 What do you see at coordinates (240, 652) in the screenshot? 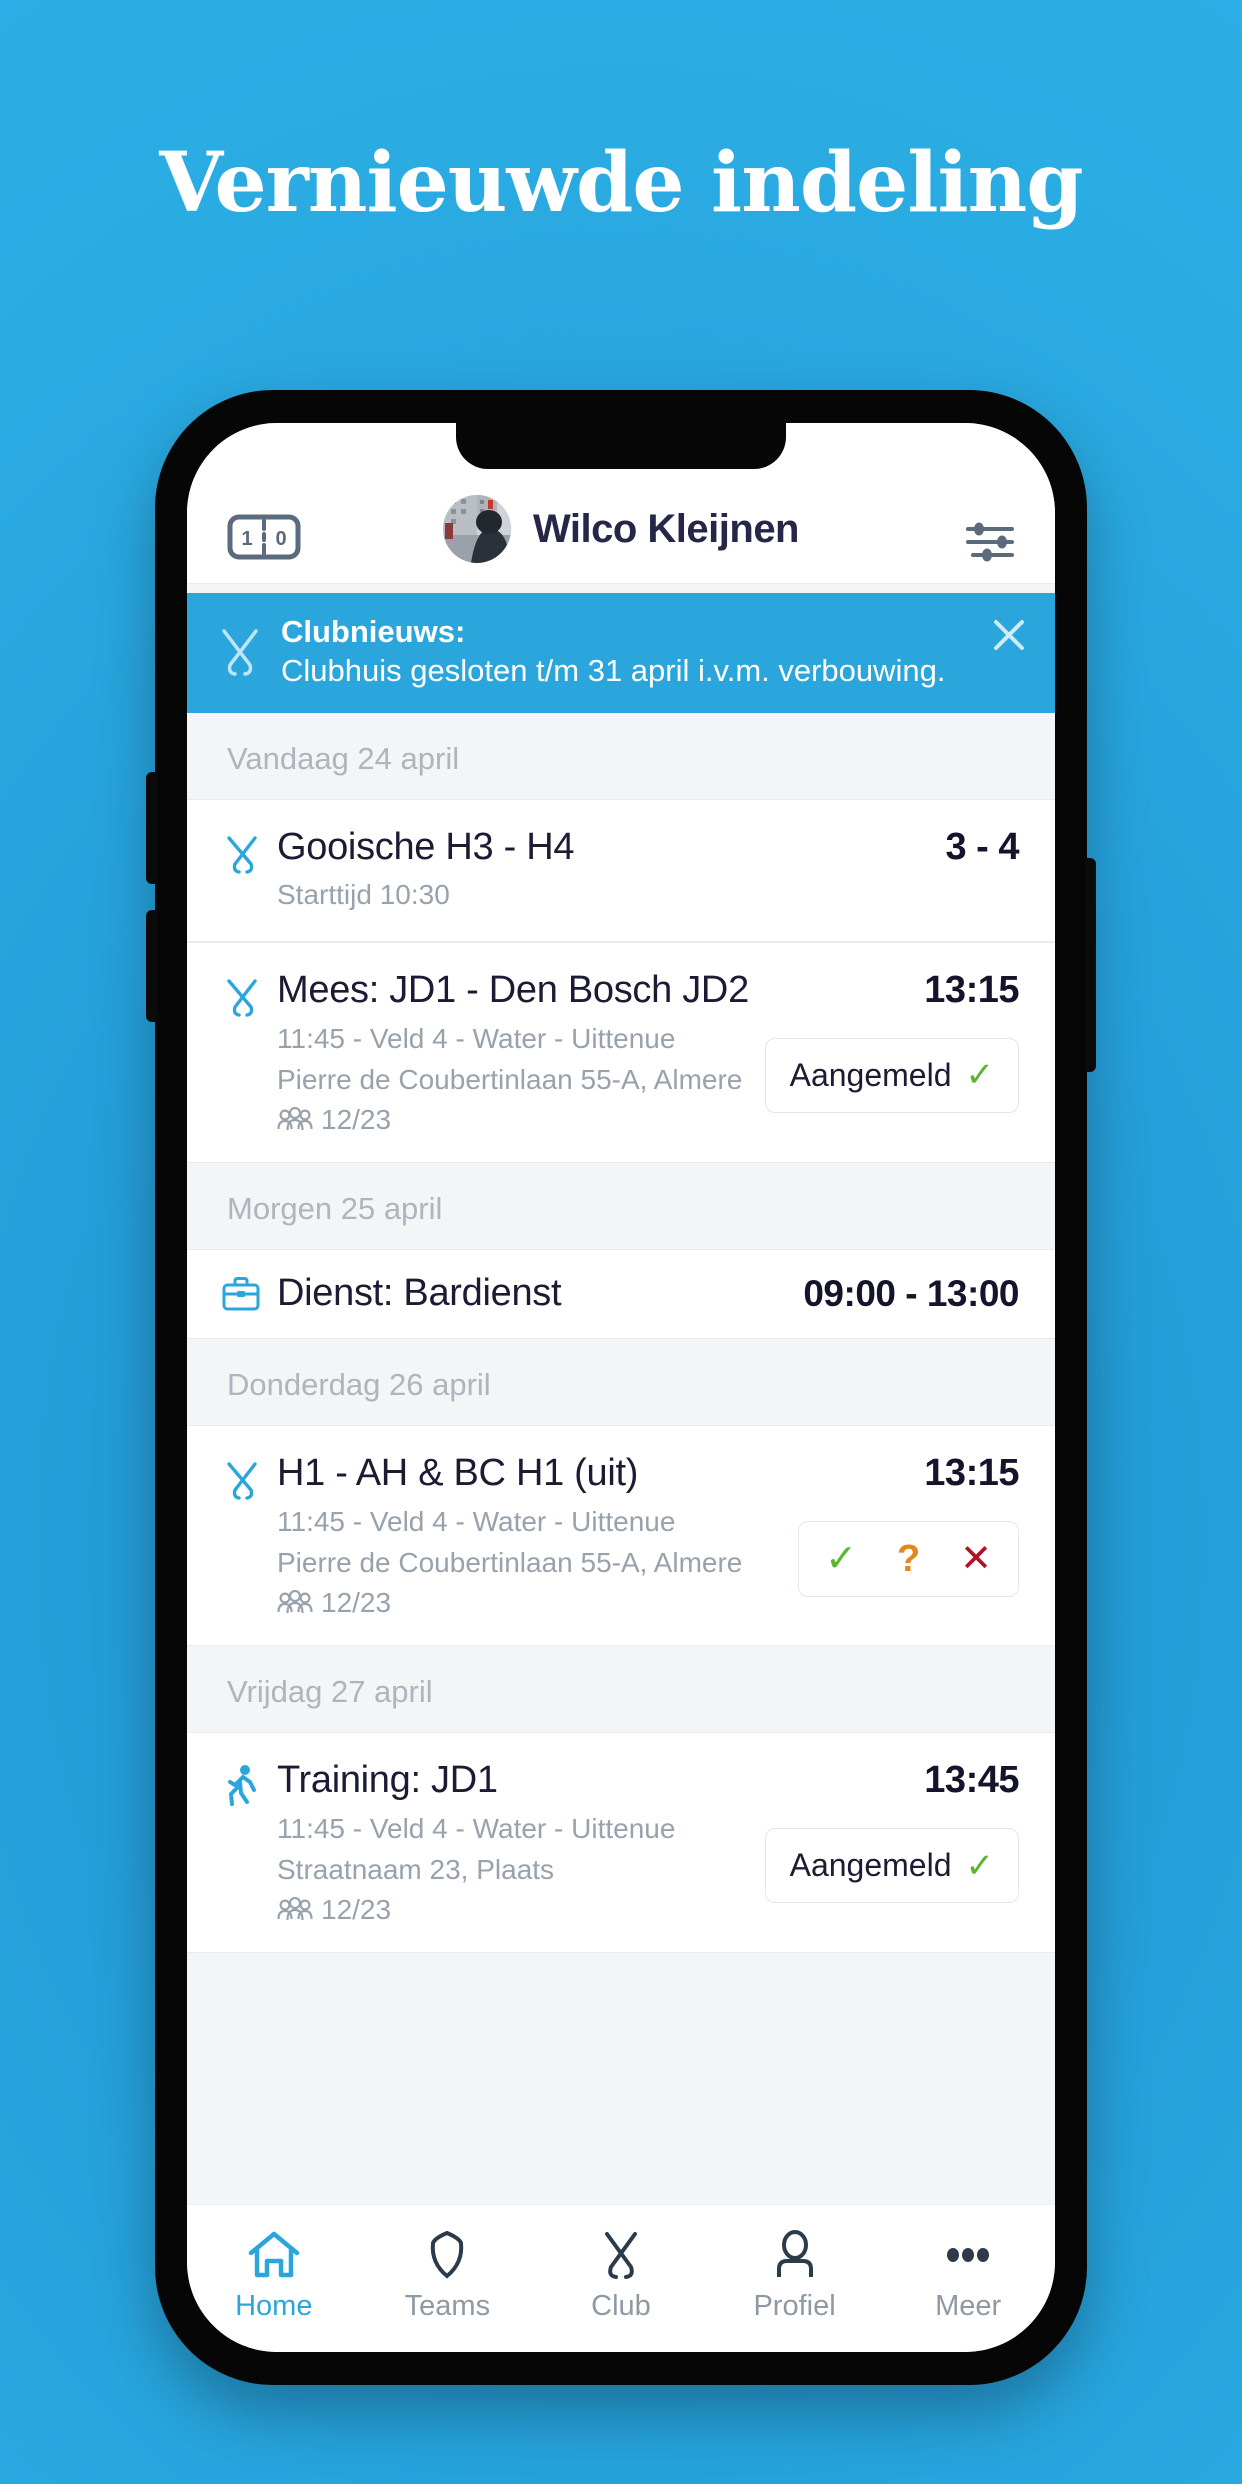
I see `crossed-hockey-sticks-icon` at bounding box center [240, 652].